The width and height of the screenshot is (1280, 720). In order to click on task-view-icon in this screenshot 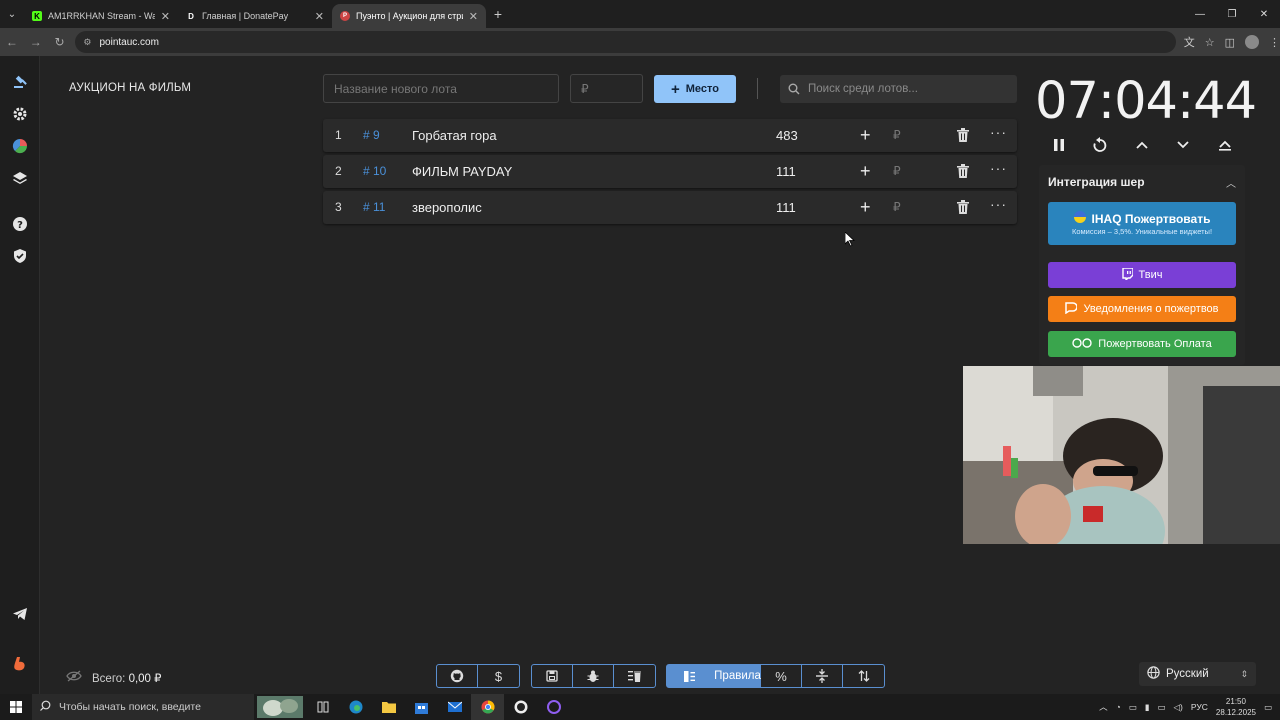, I will do `click(322, 707)`.